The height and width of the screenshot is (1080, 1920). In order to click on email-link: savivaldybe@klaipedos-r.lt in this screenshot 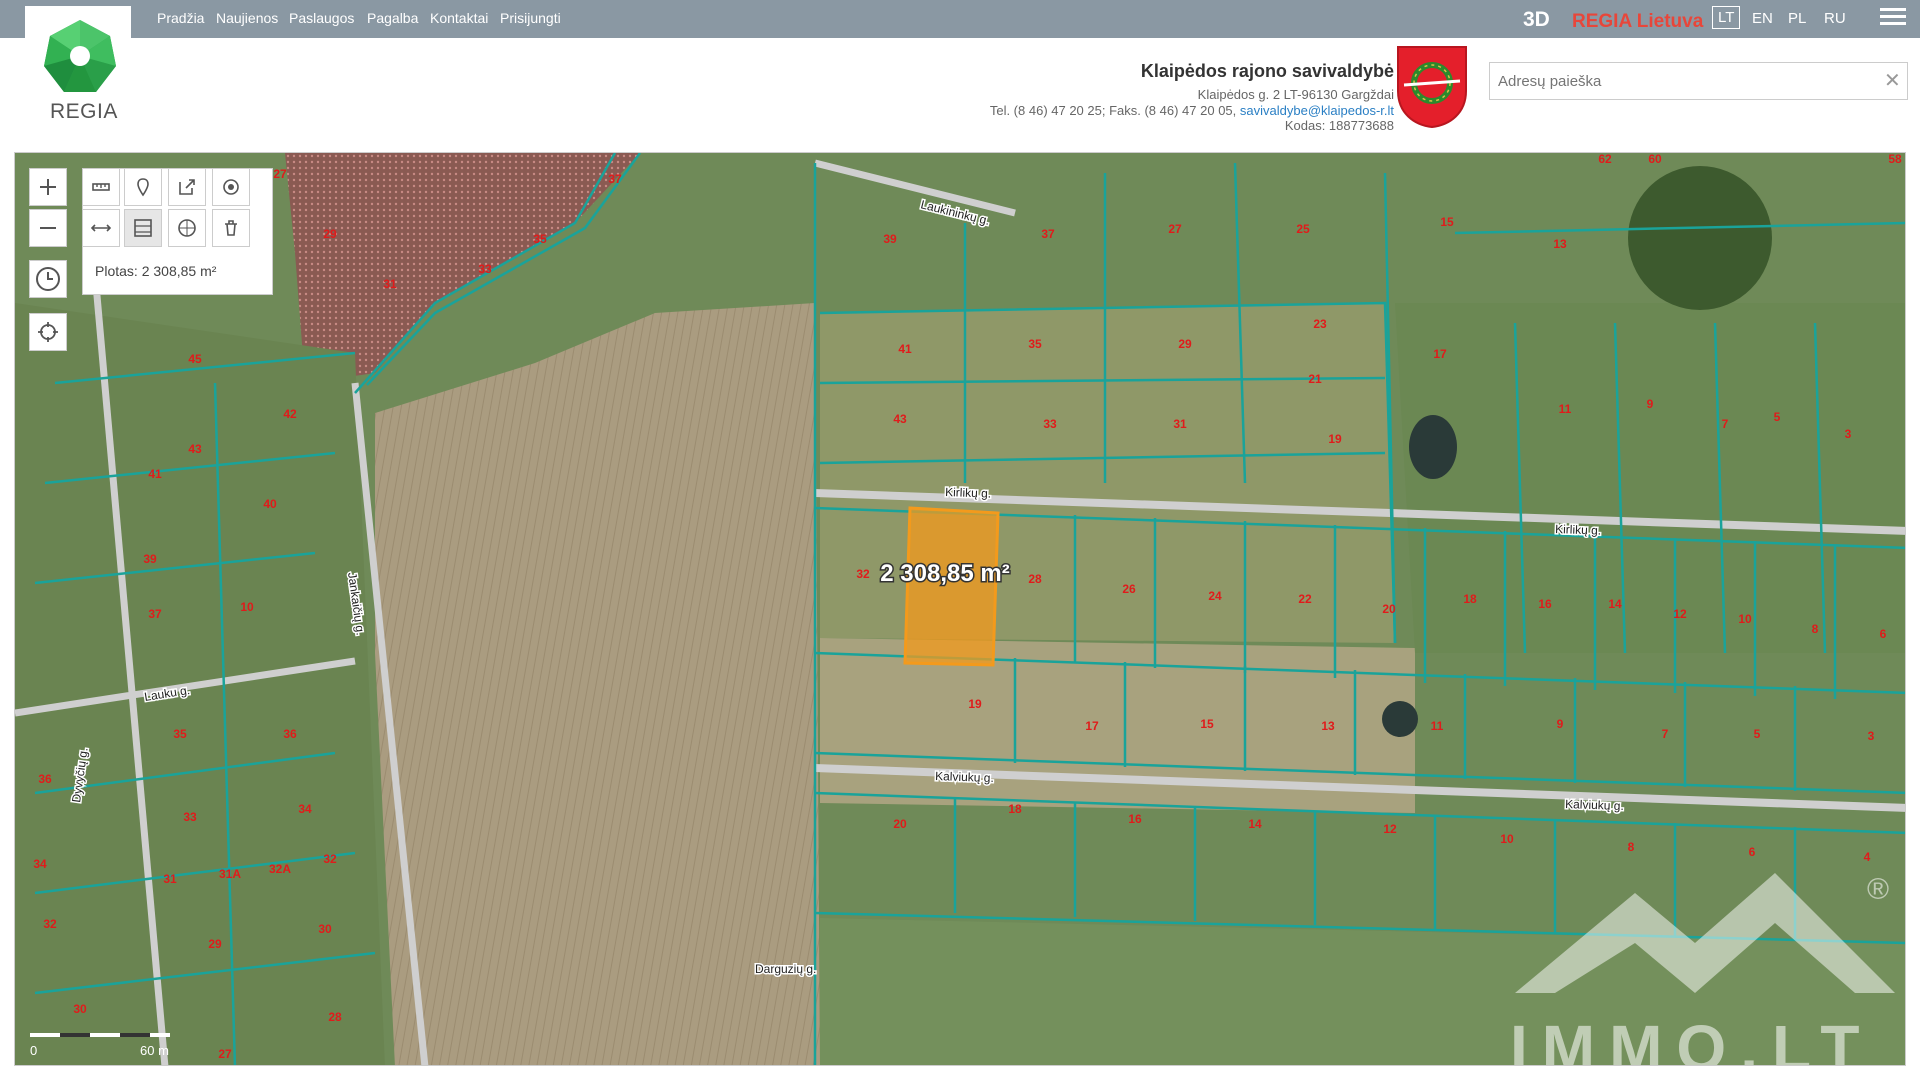, I will do `click(1317, 110)`.